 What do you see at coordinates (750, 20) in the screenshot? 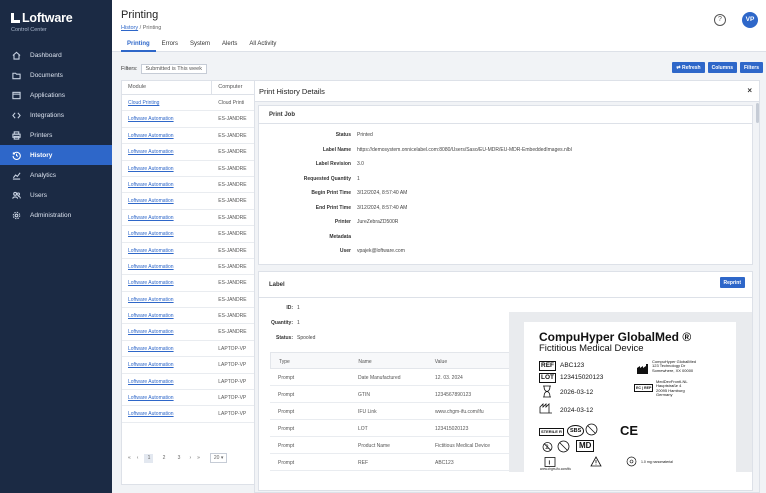
I see `avatar: VP` at bounding box center [750, 20].